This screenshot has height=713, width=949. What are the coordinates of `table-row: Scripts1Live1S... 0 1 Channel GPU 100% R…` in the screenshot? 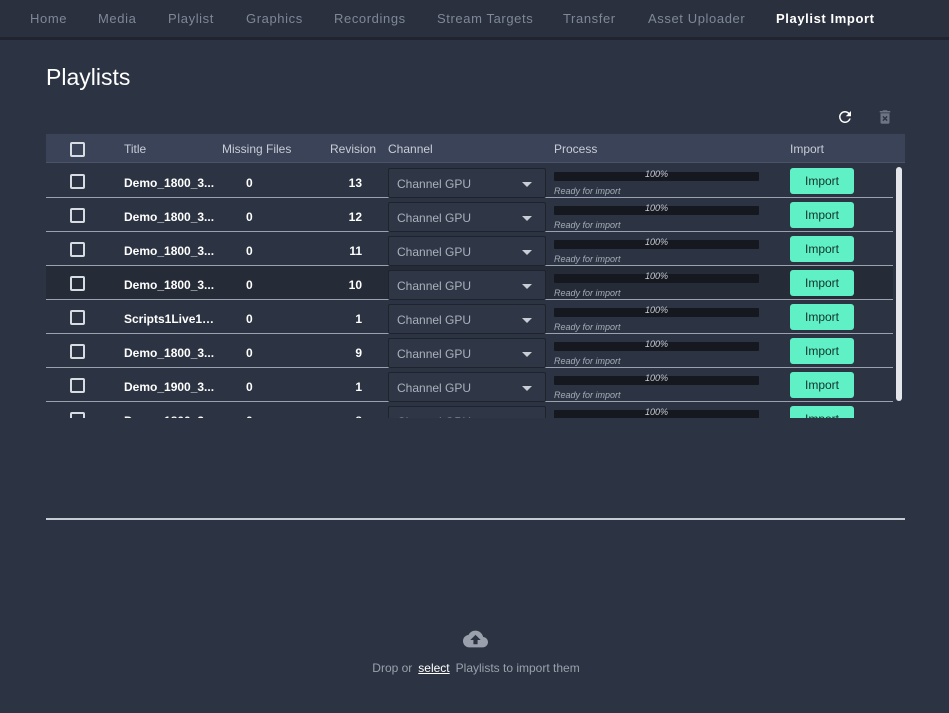 It's located at (469, 317).